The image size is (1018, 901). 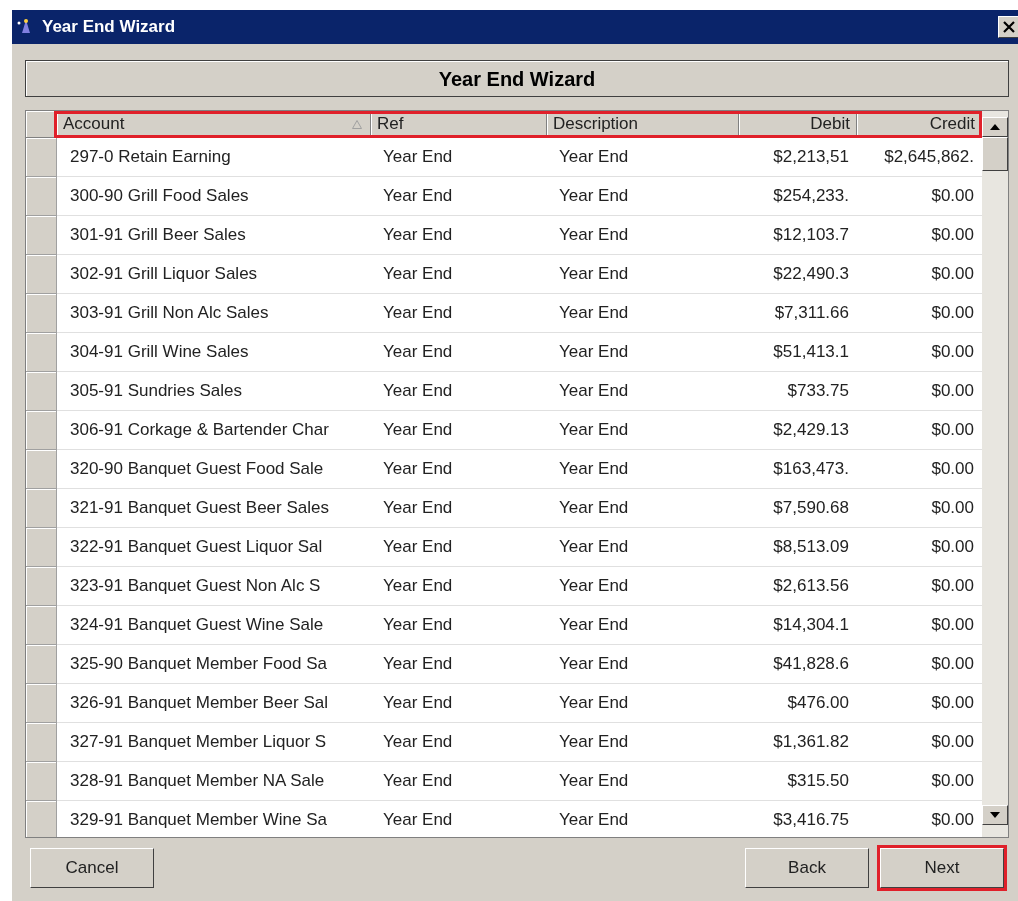 What do you see at coordinates (798, 391) in the screenshot?
I see `table-cell: $733.75` at bounding box center [798, 391].